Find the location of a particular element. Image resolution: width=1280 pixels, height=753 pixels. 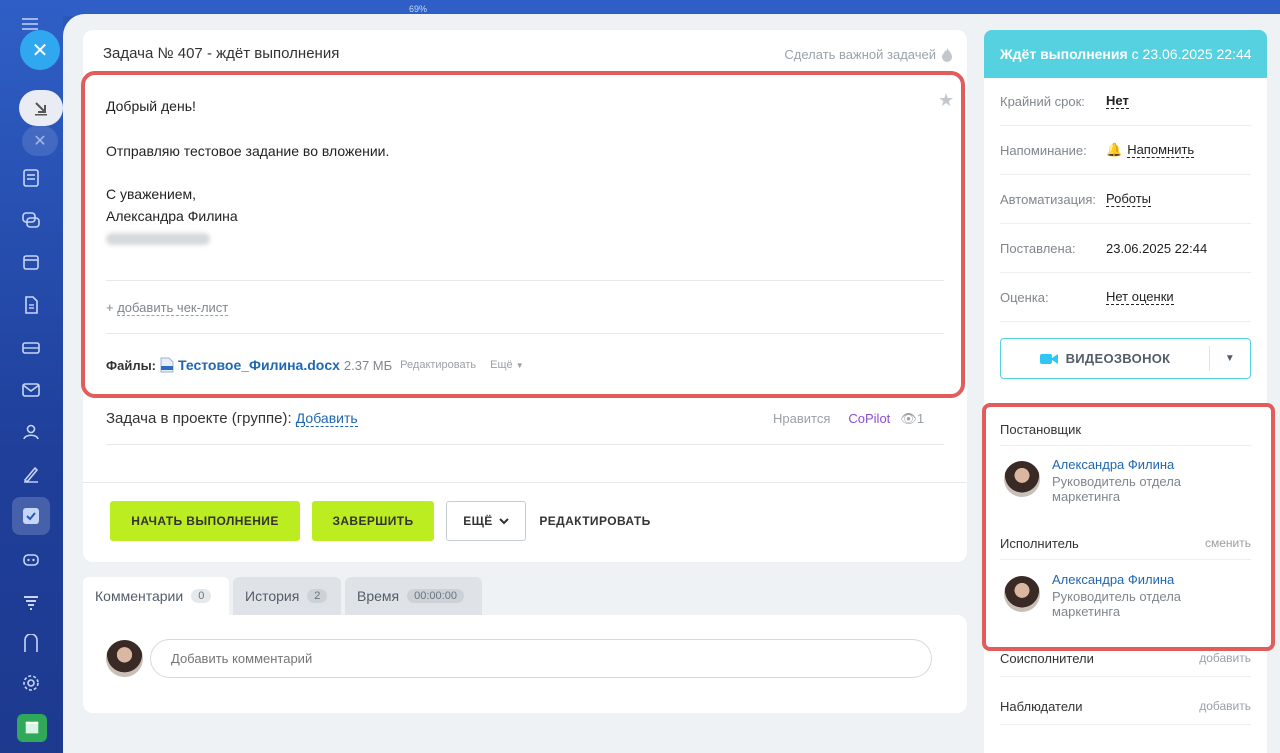

views-count: 1 is located at coordinates (920, 418).